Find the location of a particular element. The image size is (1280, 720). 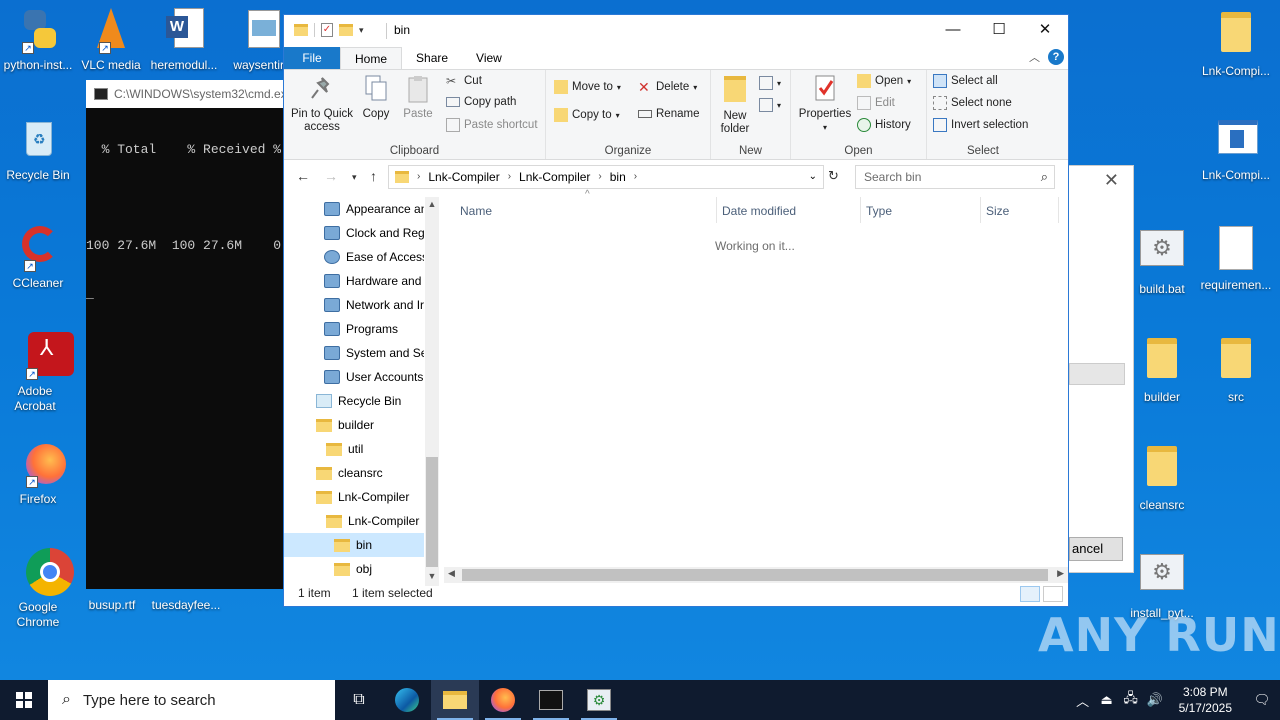

address-dropdown-chevron-icon: ⌄ is located at coordinates (813, 177).